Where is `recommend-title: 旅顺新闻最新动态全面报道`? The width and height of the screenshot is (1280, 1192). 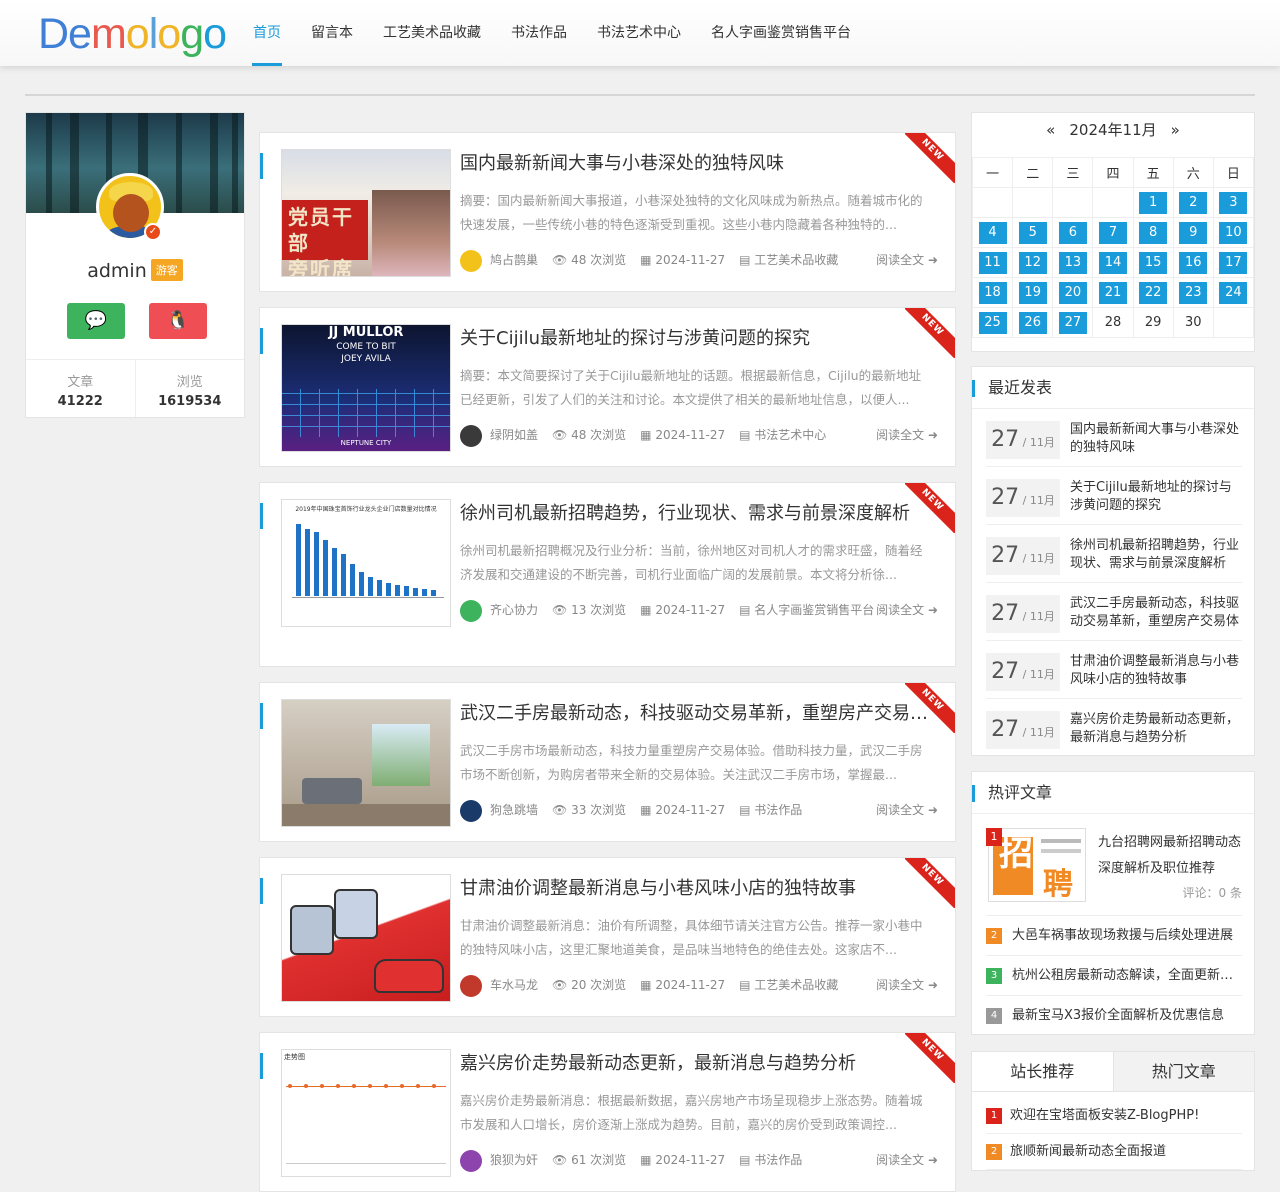
recommend-title: 旅顺新闻最新动态全面报道 is located at coordinates (1088, 1151).